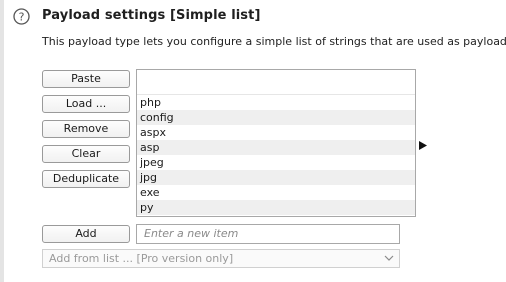 Image resolution: width=506 pixels, height=282 pixels. What do you see at coordinates (276, 117) in the screenshot?
I see `list-item: config` at bounding box center [276, 117].